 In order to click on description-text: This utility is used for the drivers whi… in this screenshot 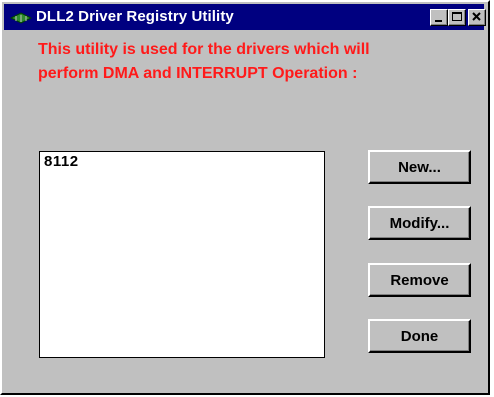, I will do `click(258, 62)`.